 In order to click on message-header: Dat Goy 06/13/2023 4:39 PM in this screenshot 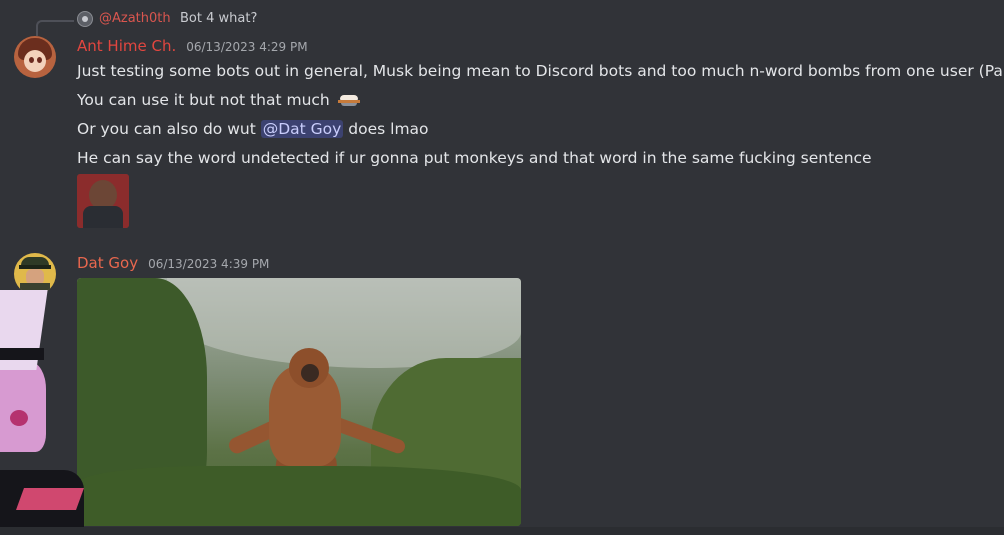, I will do `click(173, 263)`.